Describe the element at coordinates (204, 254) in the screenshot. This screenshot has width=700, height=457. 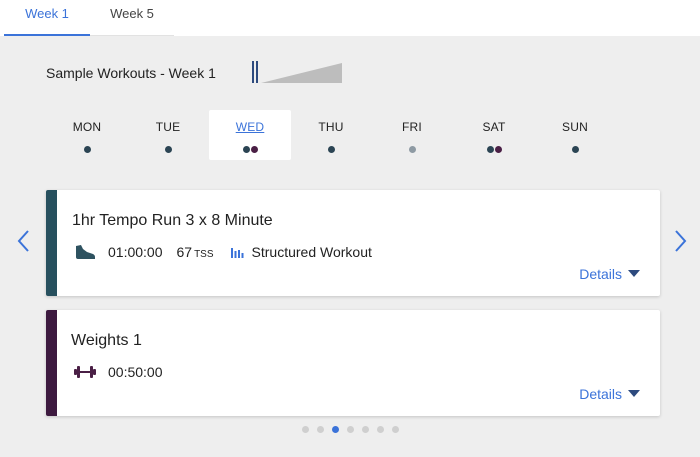
I see `tss-unit: TSS` at that location.